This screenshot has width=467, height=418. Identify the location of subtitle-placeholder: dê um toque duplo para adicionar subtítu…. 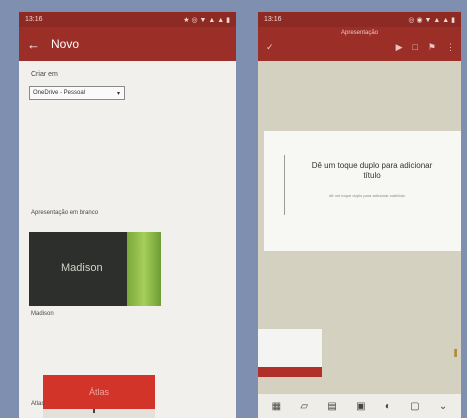
(367, 195).